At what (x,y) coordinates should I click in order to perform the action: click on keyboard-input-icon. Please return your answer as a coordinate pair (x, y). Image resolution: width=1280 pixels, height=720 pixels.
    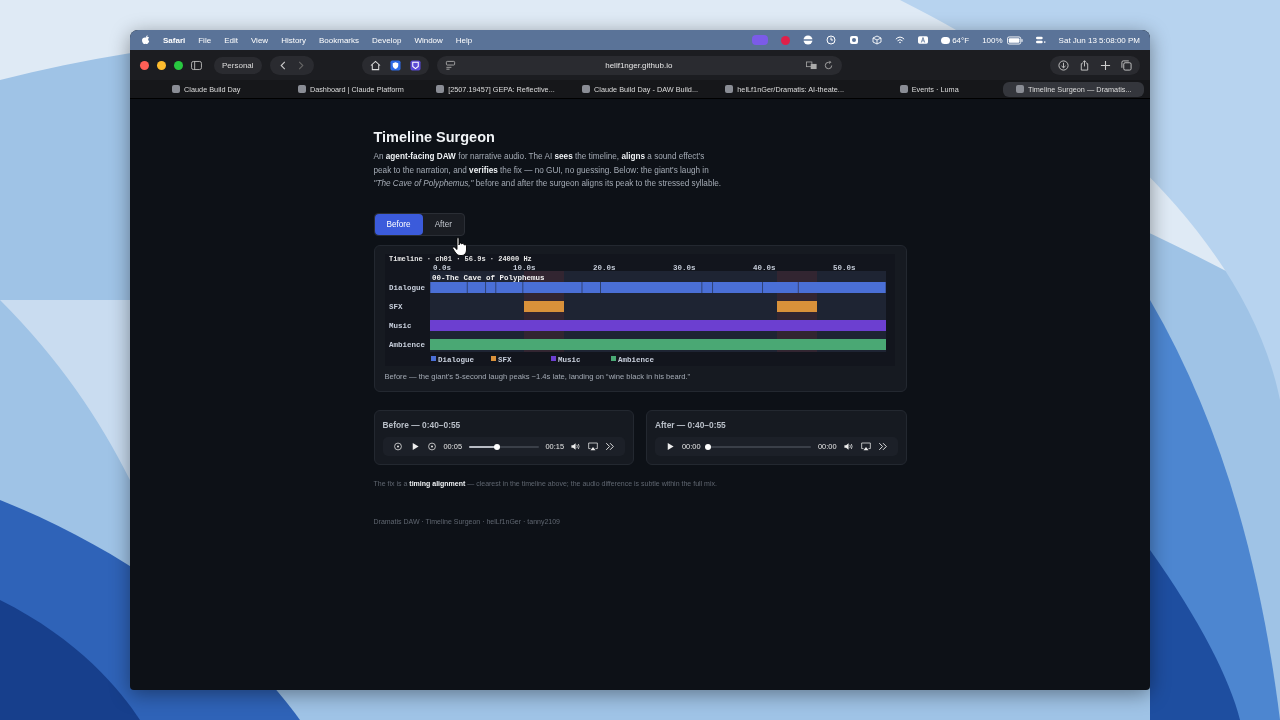
    Looking at the image, I should click on (923, 40).